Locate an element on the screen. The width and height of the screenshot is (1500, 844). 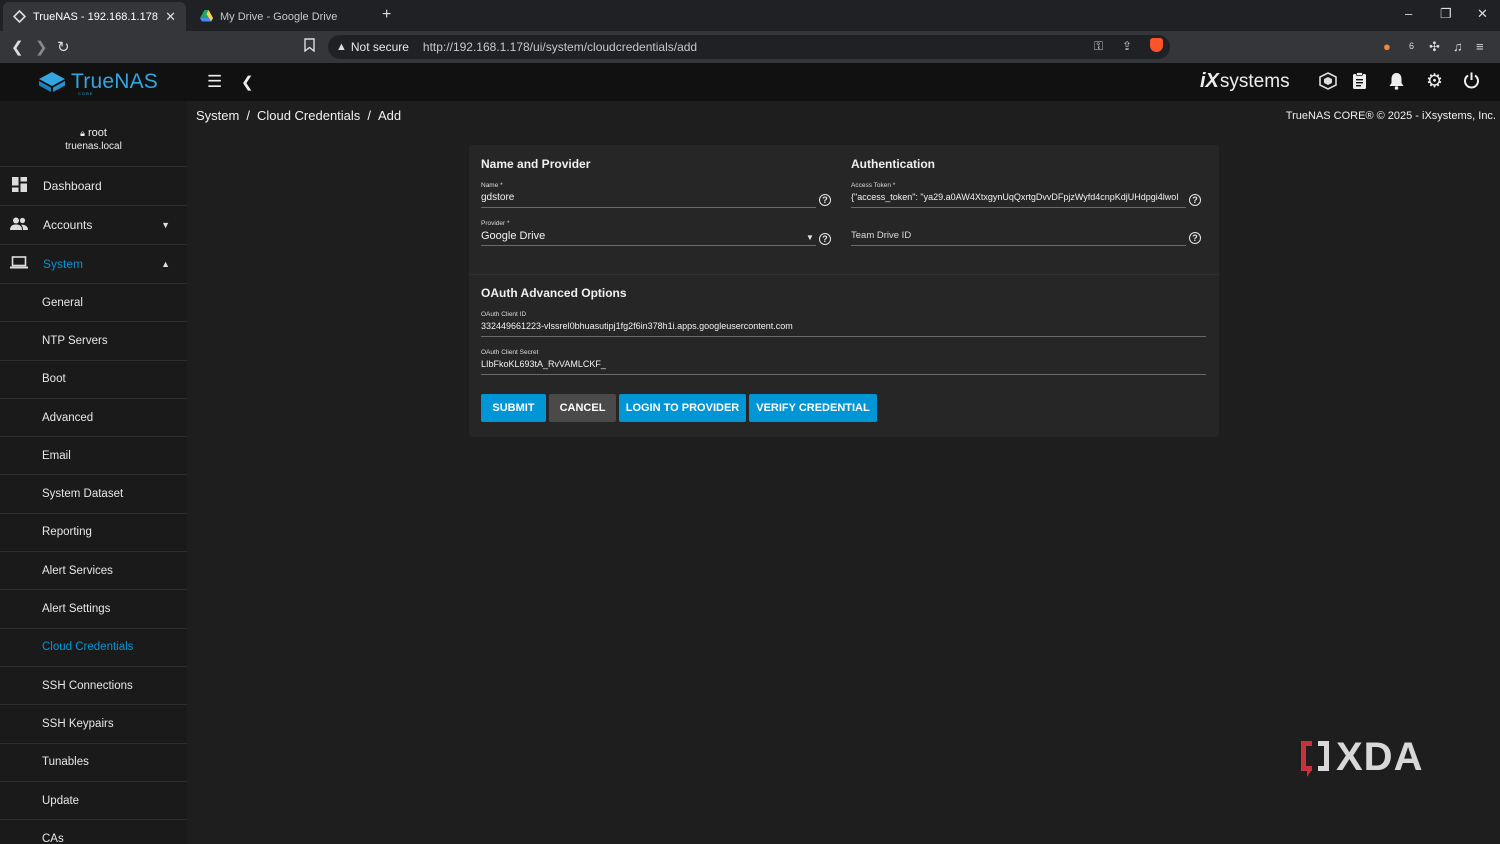
sidebar-subitem-ntp-servers: NTP Servers is located at coordinates (93, 341).